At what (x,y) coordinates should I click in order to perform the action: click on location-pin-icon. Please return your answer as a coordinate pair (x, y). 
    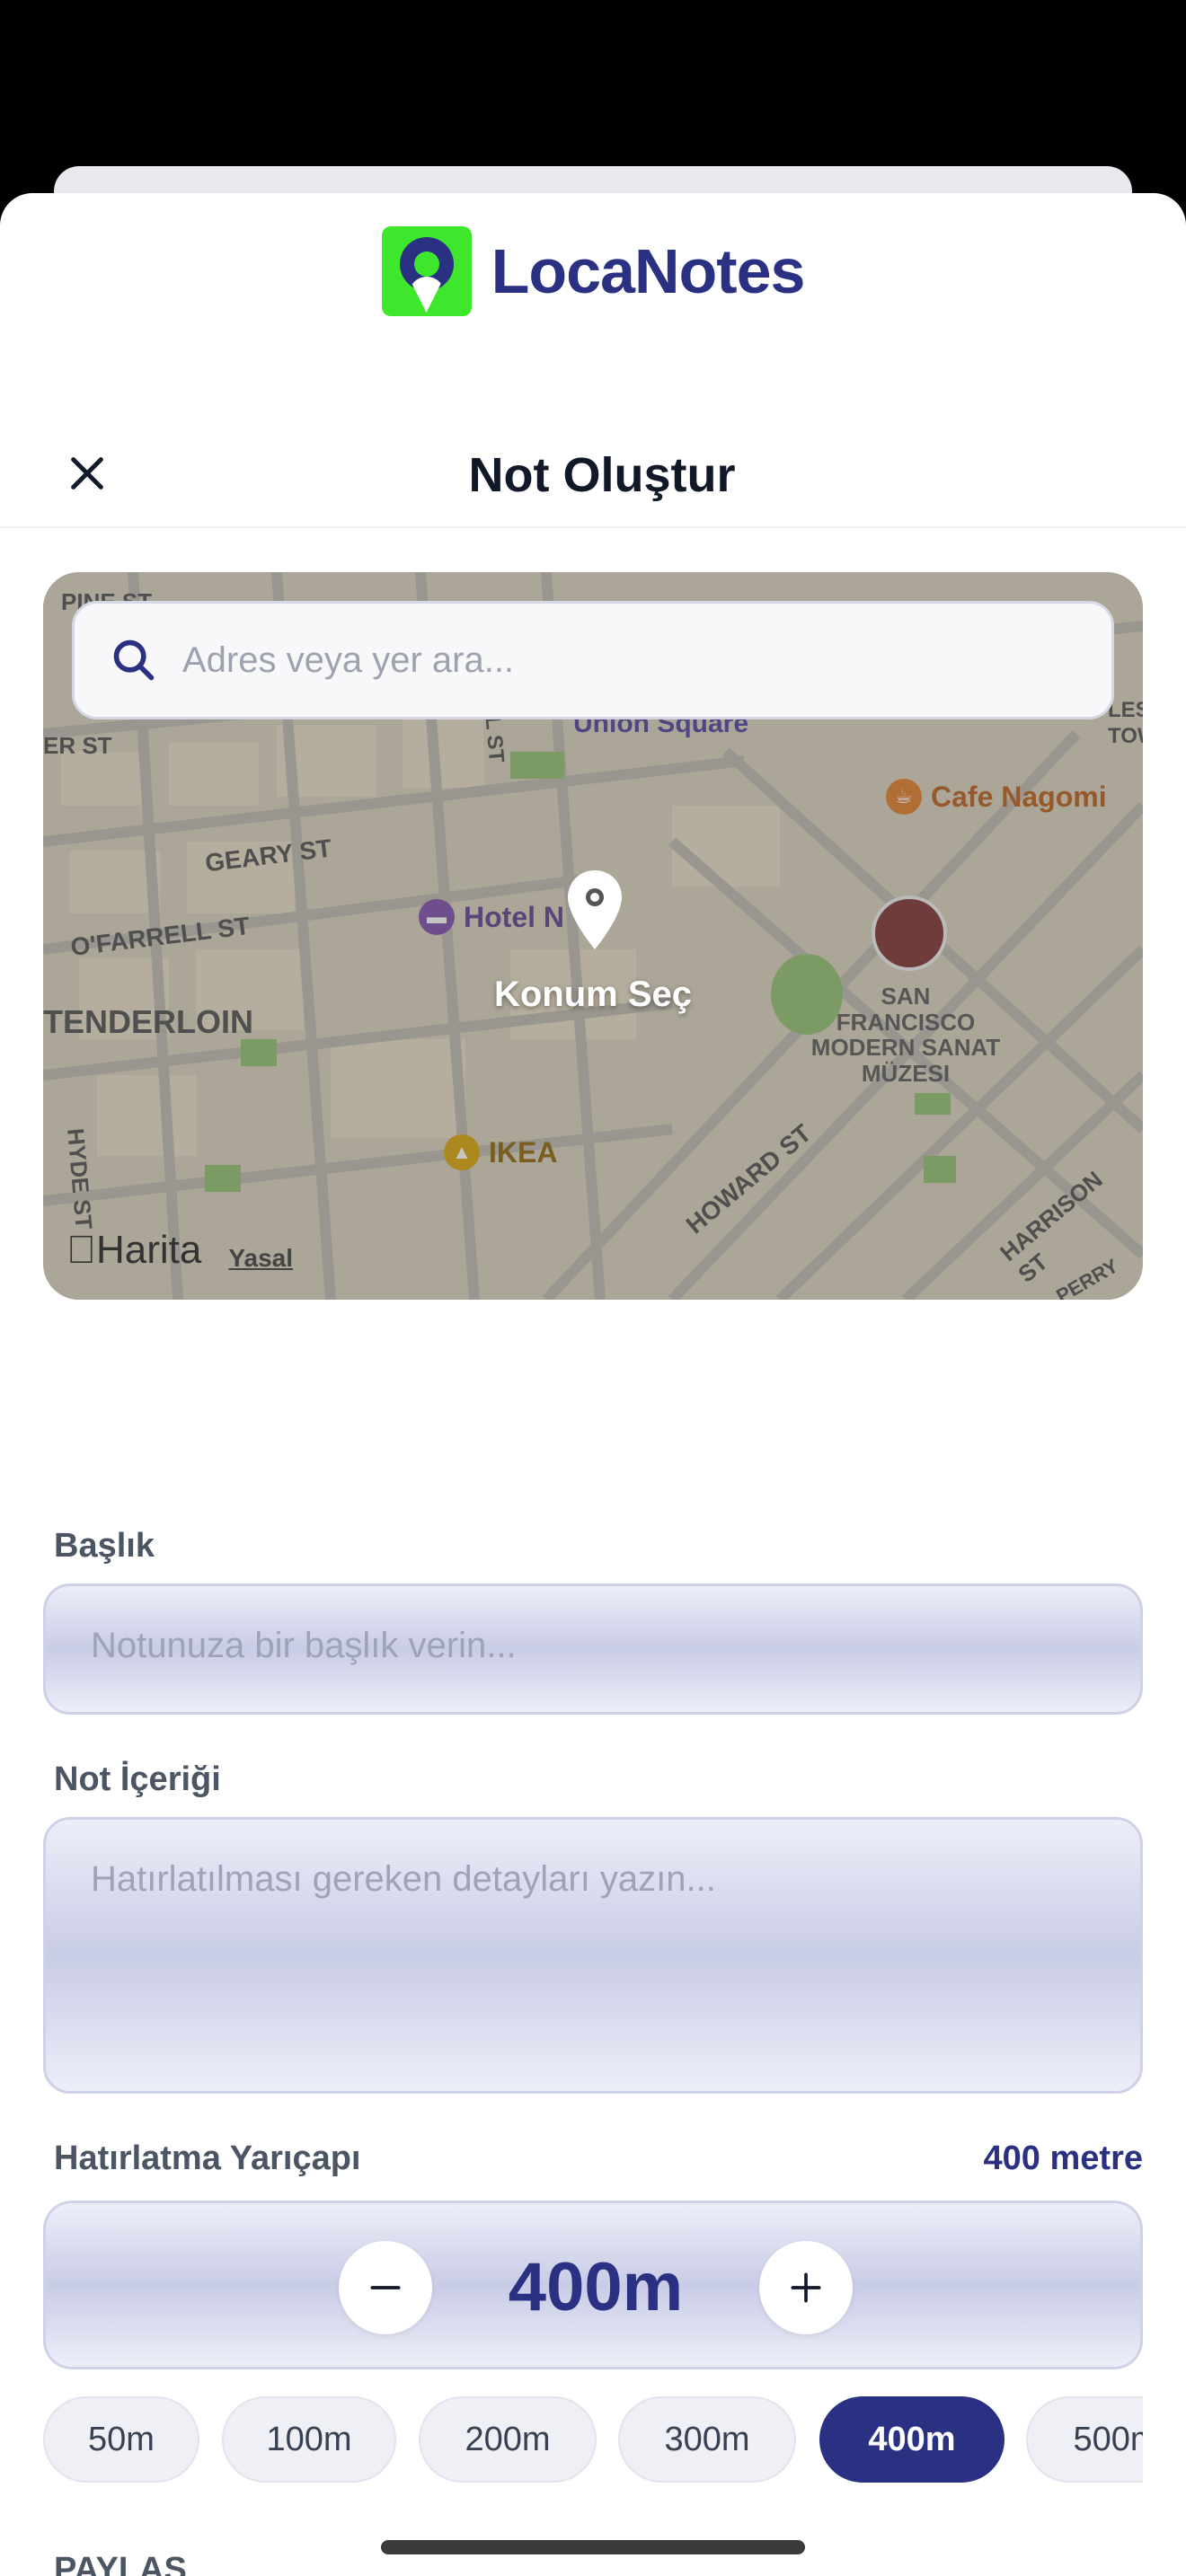
    Looking at the image, I should click on (594, 912).